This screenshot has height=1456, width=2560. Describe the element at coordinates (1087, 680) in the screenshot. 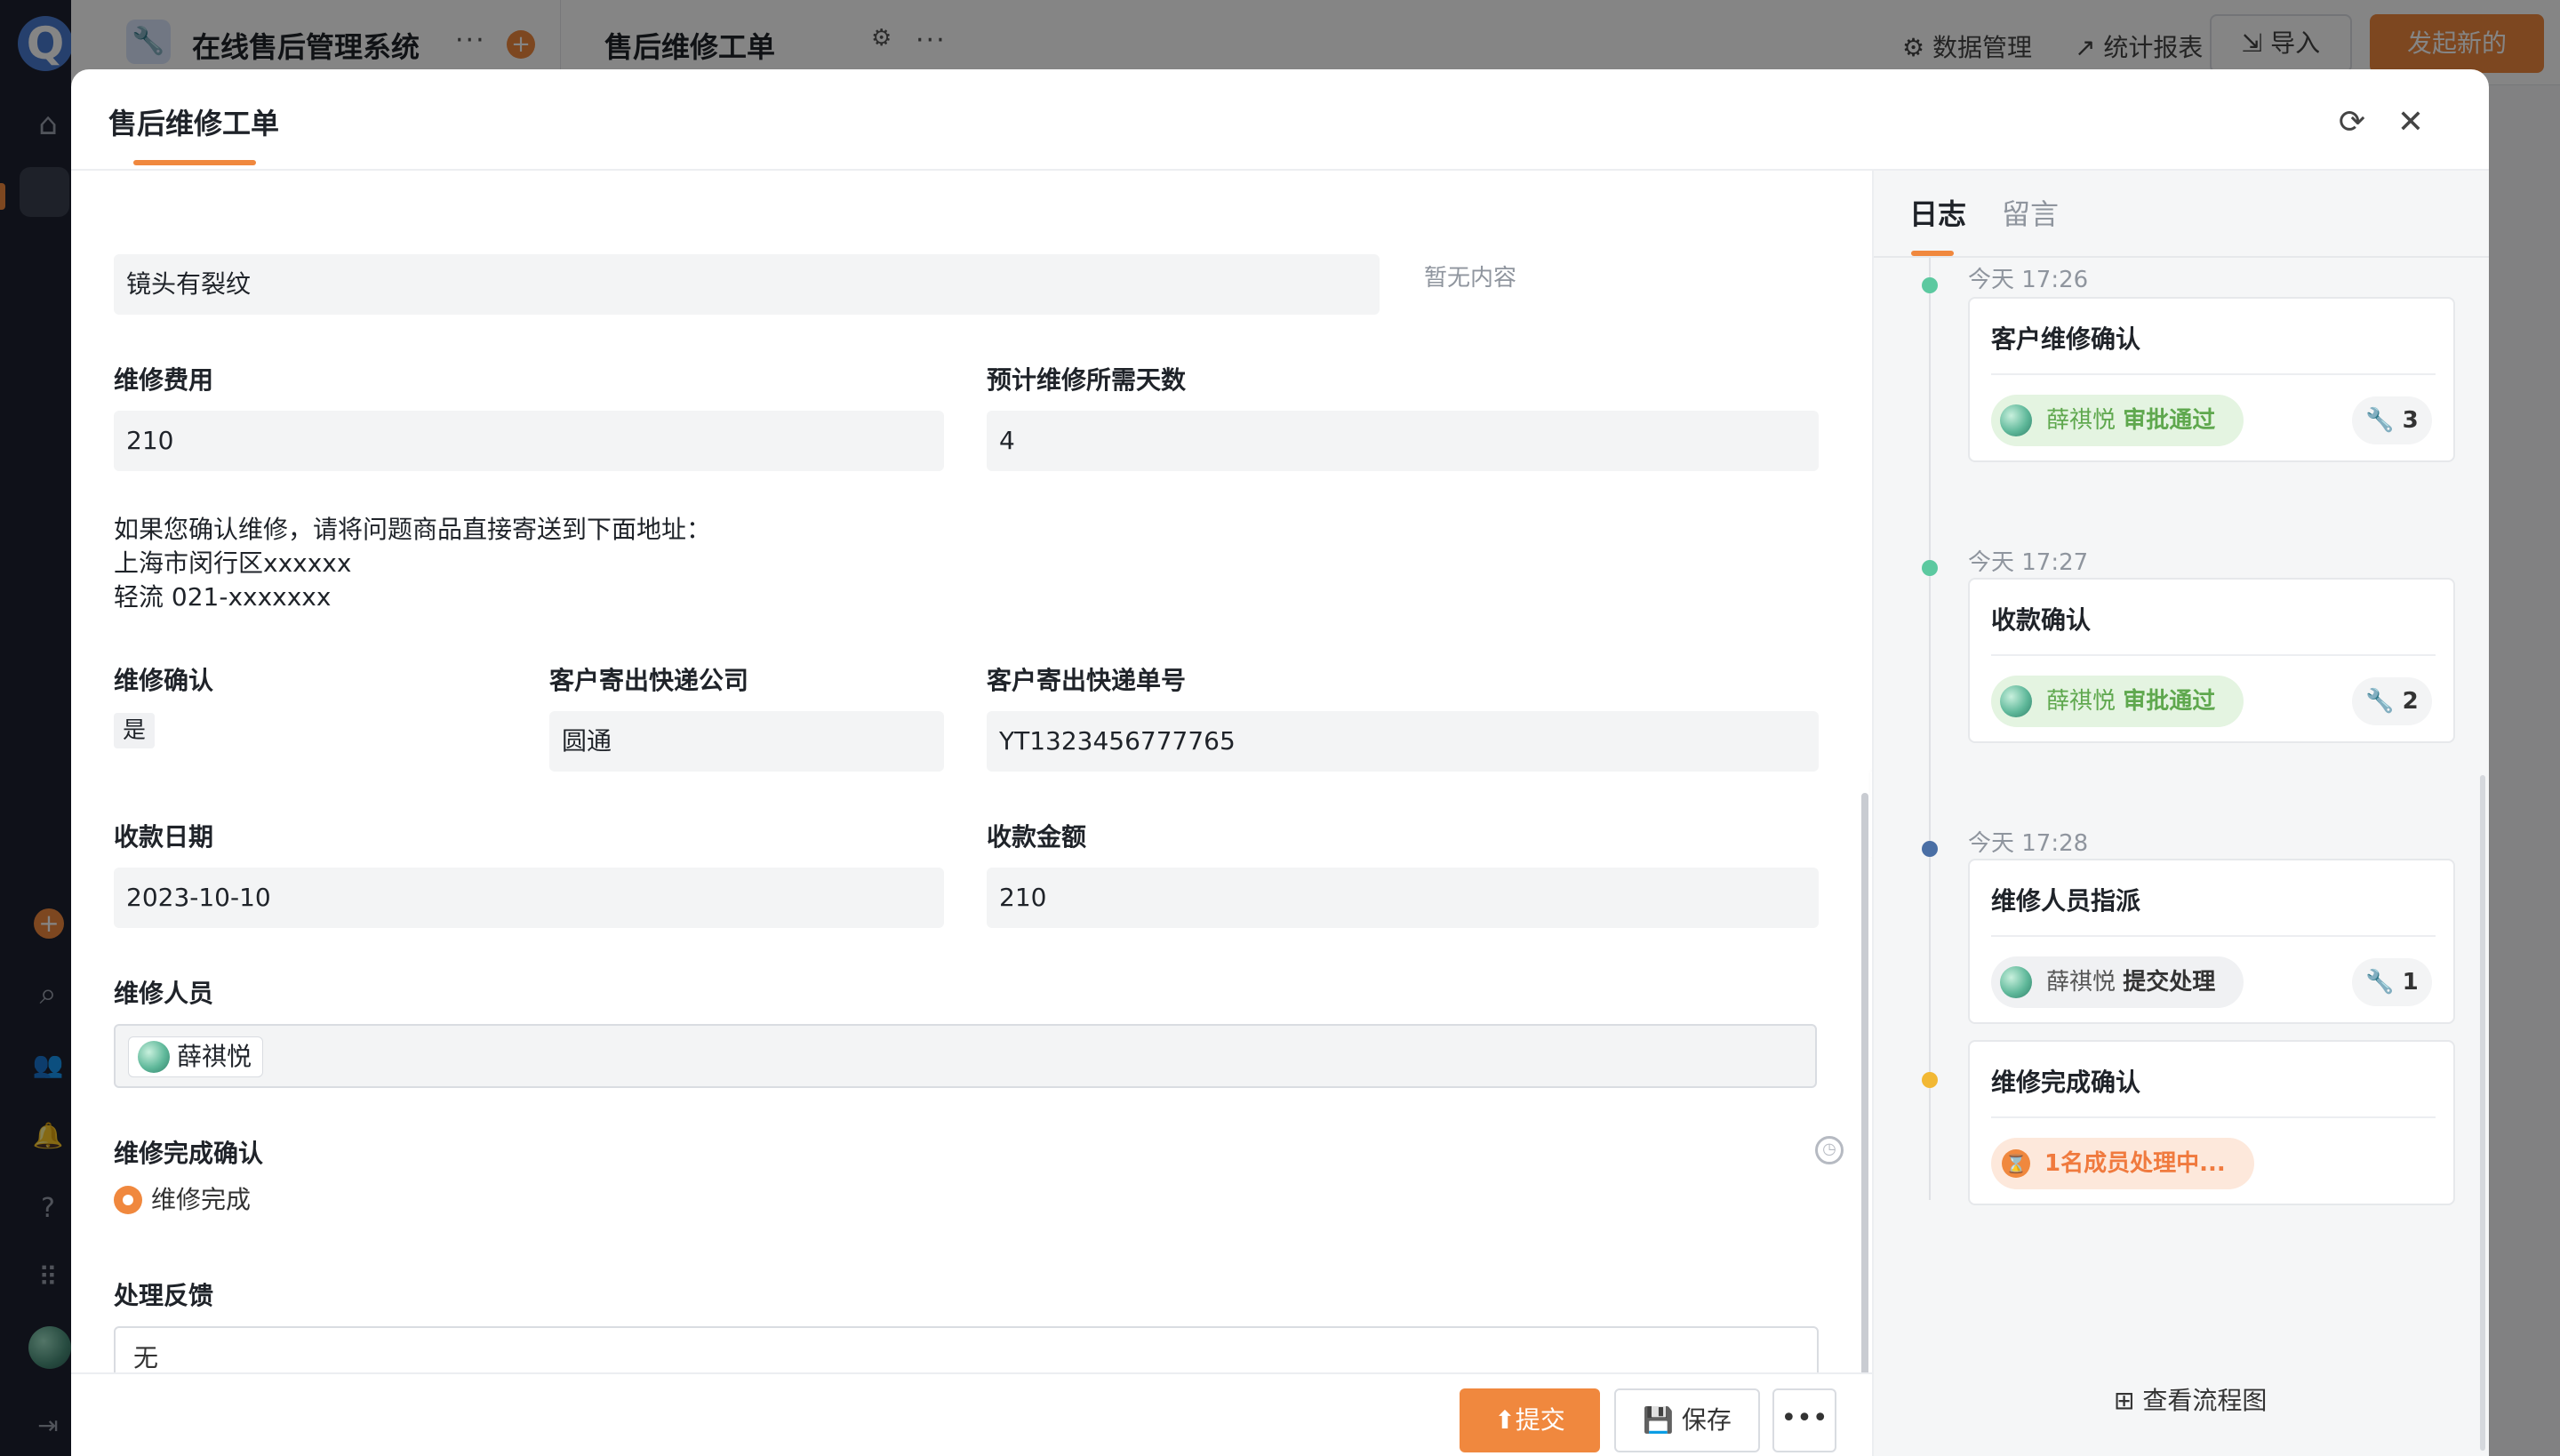

I see `tracking-label: 客户寄出快递单号` at that location.